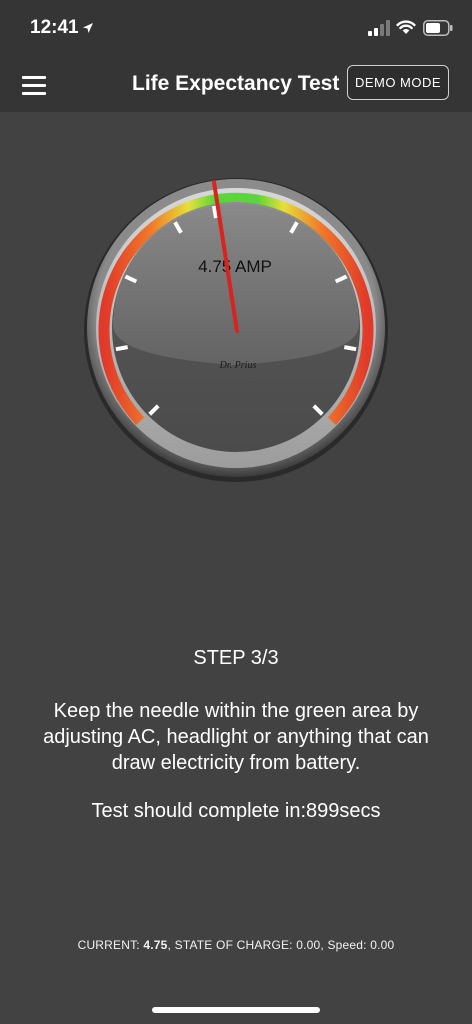 The width and height of the screenshot is (472, 1024). What do you see at coordinates (238, 365) in the screenshot?
I see `gauge-brand-label: Dr. Prius` at bounding box center [238, 365].